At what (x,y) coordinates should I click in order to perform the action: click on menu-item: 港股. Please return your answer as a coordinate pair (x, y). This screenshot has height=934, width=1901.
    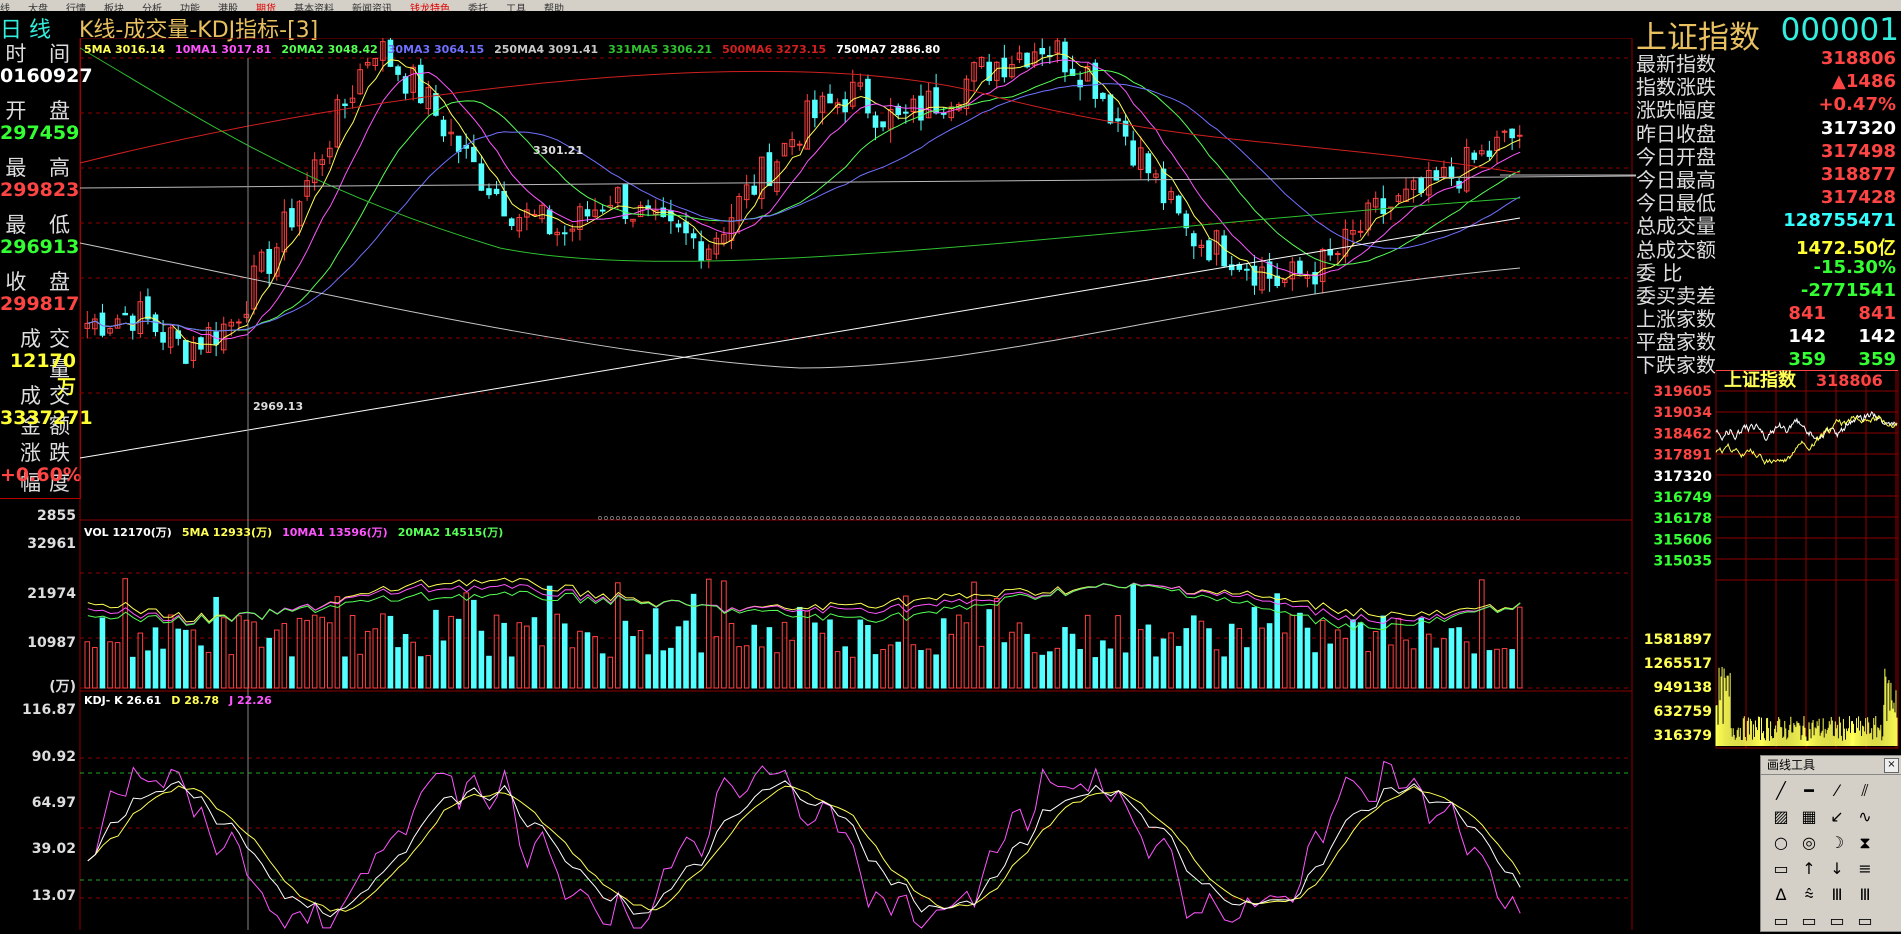
    Looking at the image, I should click on (228, 7).